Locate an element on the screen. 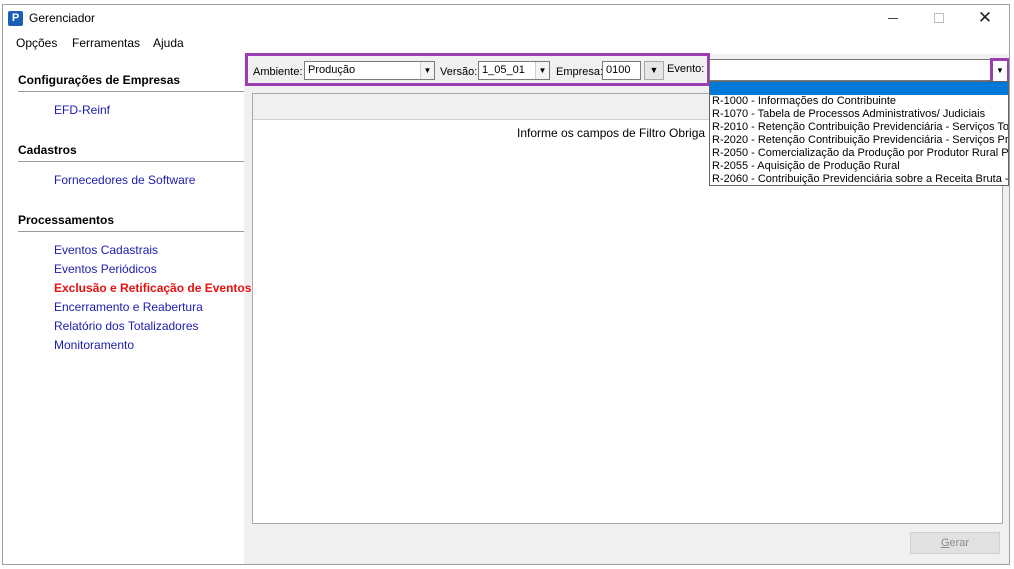 The width and height of the screenshot is (1014, 569). empresa-label: Empresa: is located at coordinates (580, 72).